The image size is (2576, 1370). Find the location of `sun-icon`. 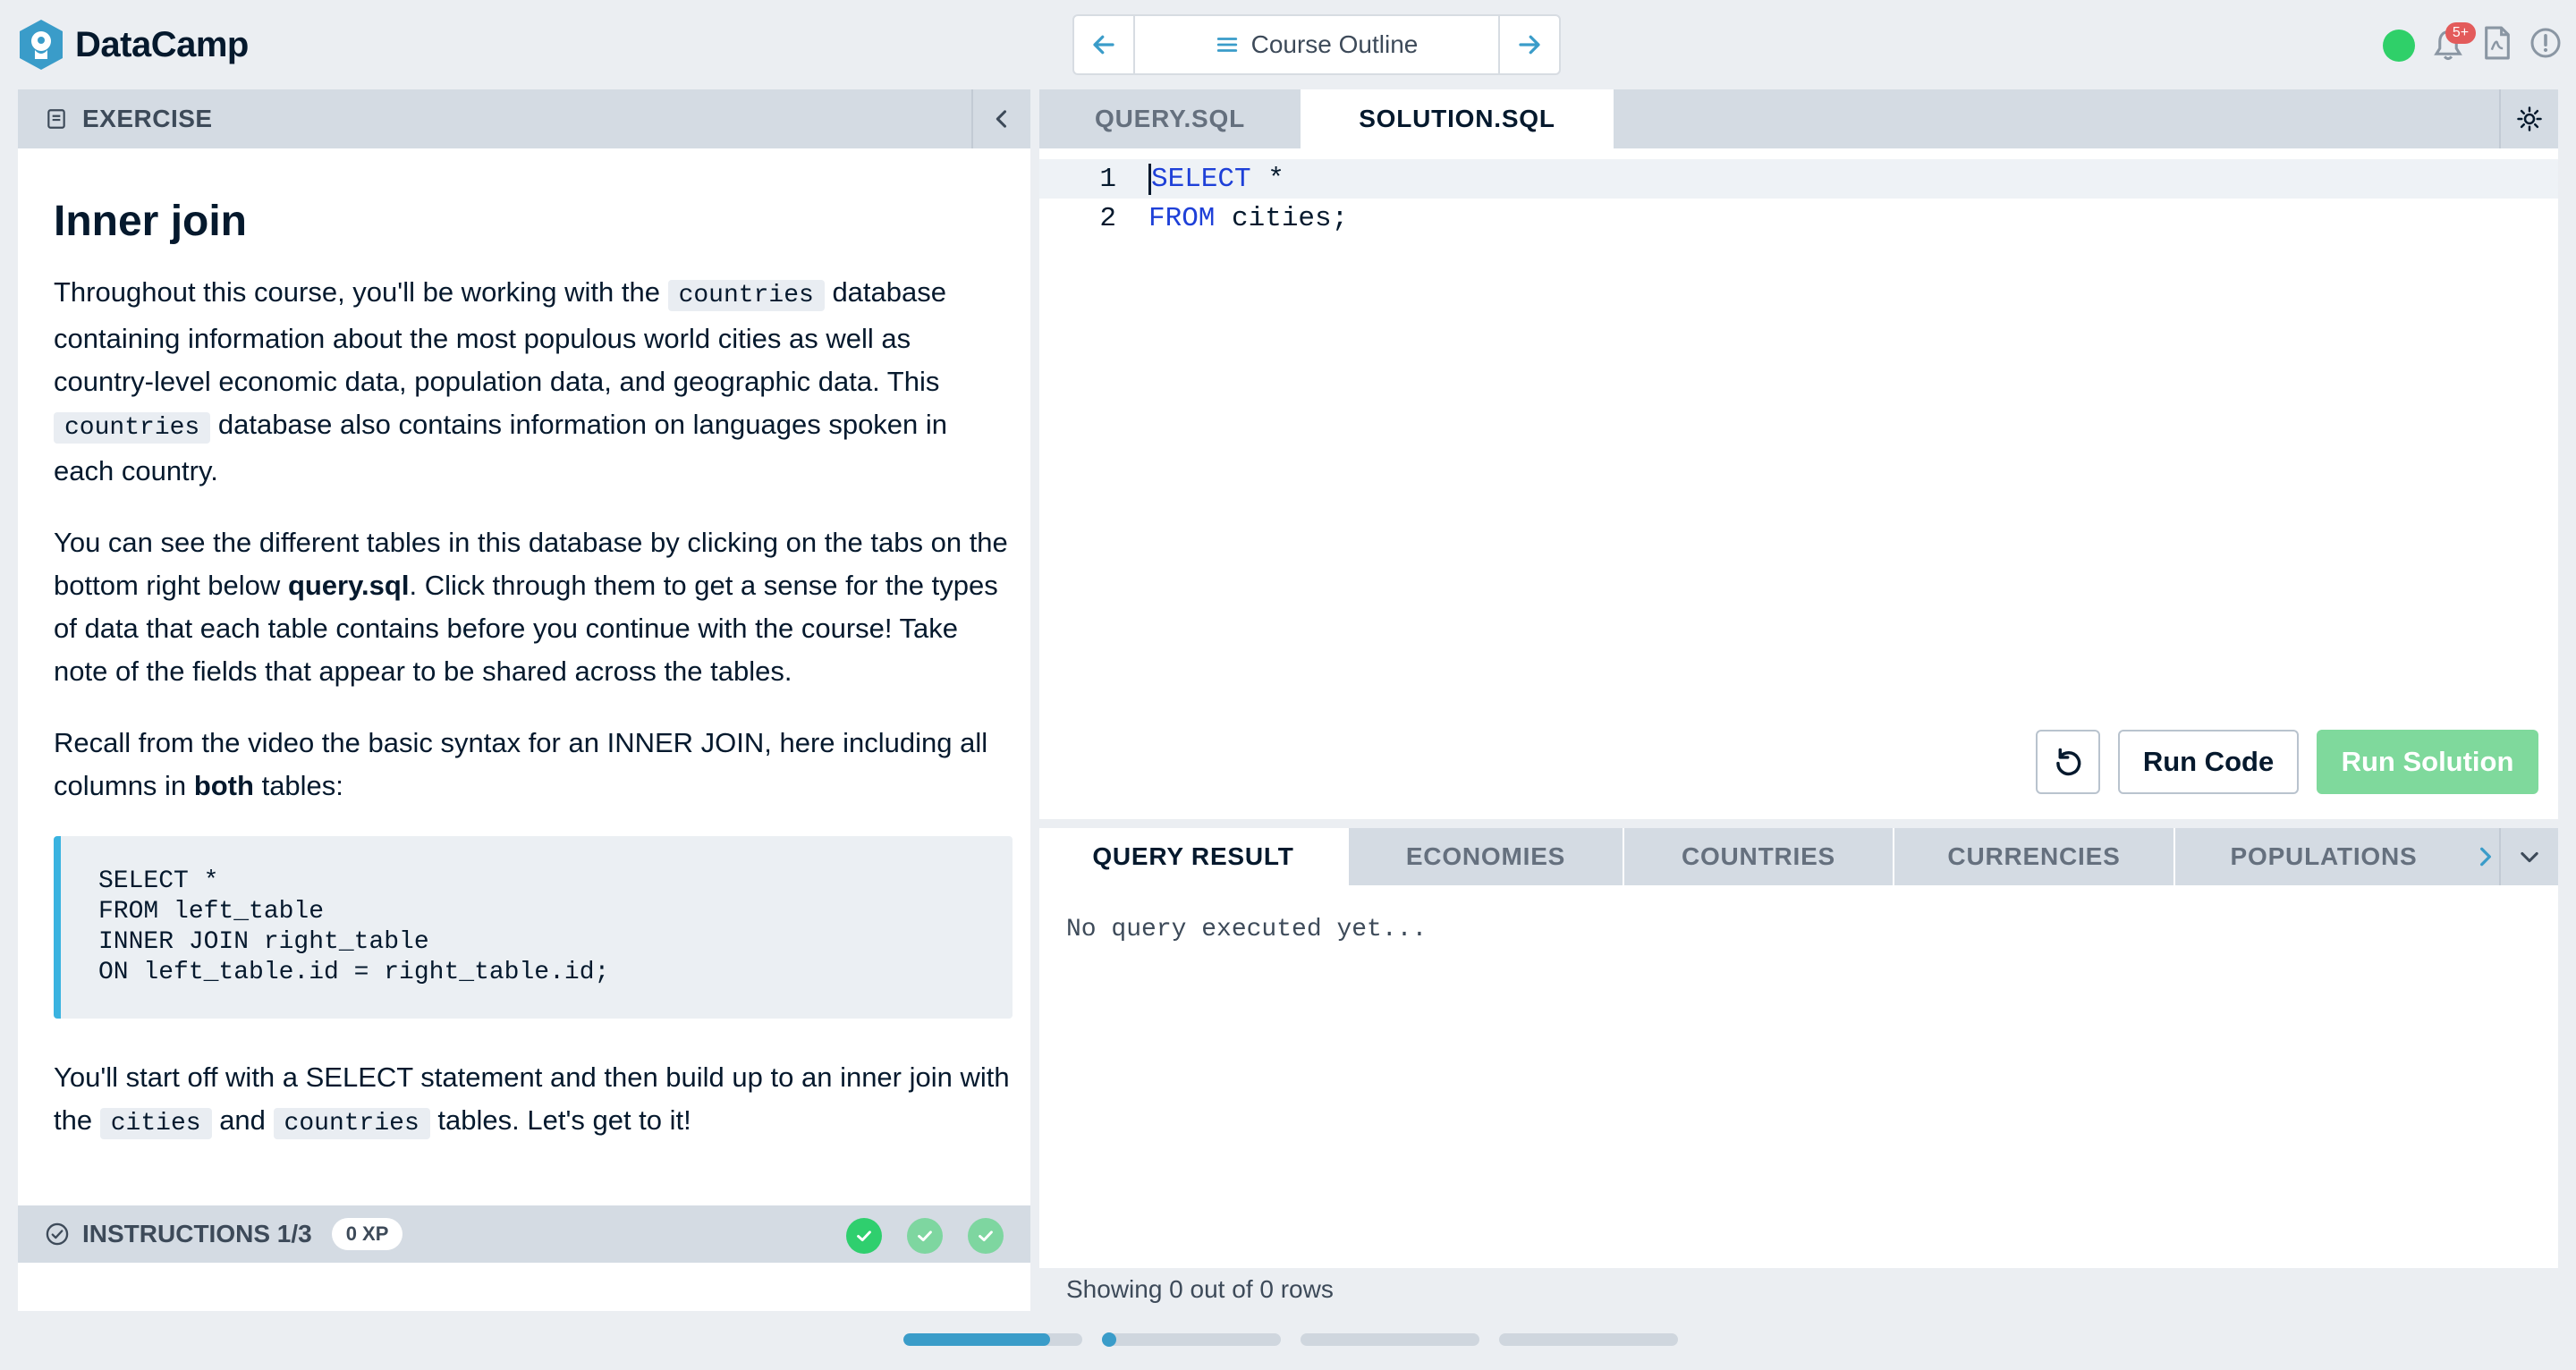

sun-icon is located at coordinates (2529, 118).